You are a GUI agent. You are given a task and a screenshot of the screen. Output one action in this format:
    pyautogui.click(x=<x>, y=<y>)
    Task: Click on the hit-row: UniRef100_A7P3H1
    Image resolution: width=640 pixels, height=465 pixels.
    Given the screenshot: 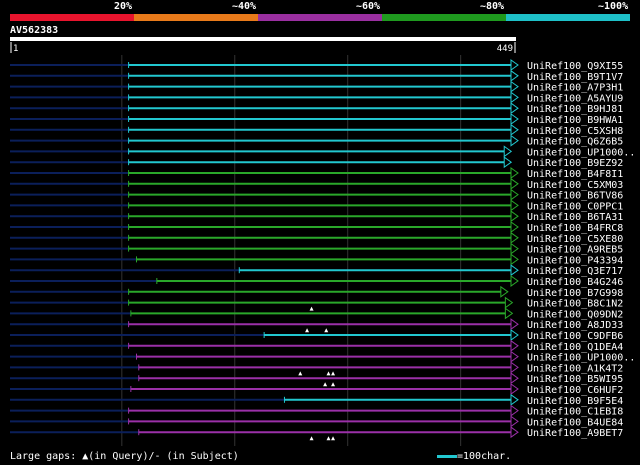 What is the action you would take?
    pyautogui.click(x=316, y=87)
    